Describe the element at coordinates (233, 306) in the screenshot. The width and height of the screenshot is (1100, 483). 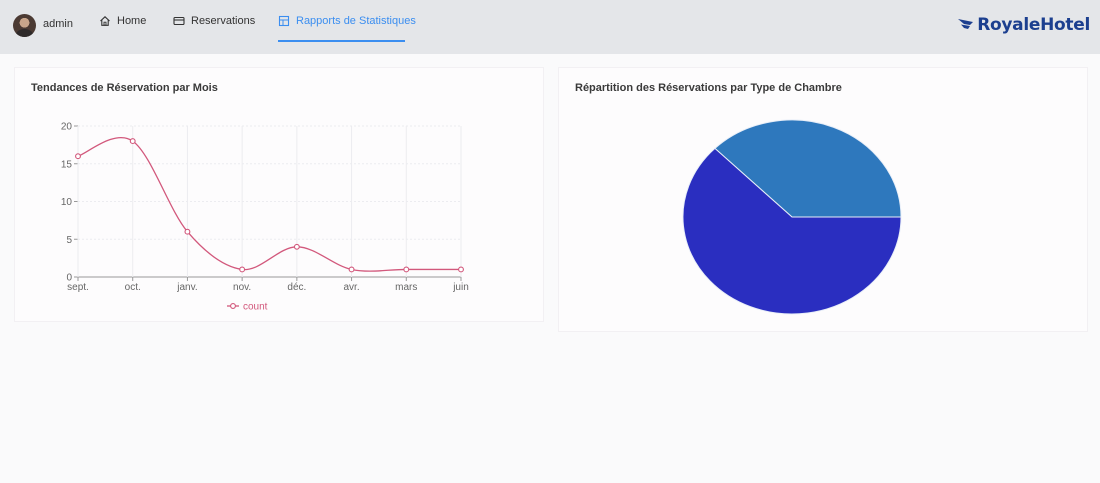
I see `legend-swatch-marker` at that location.